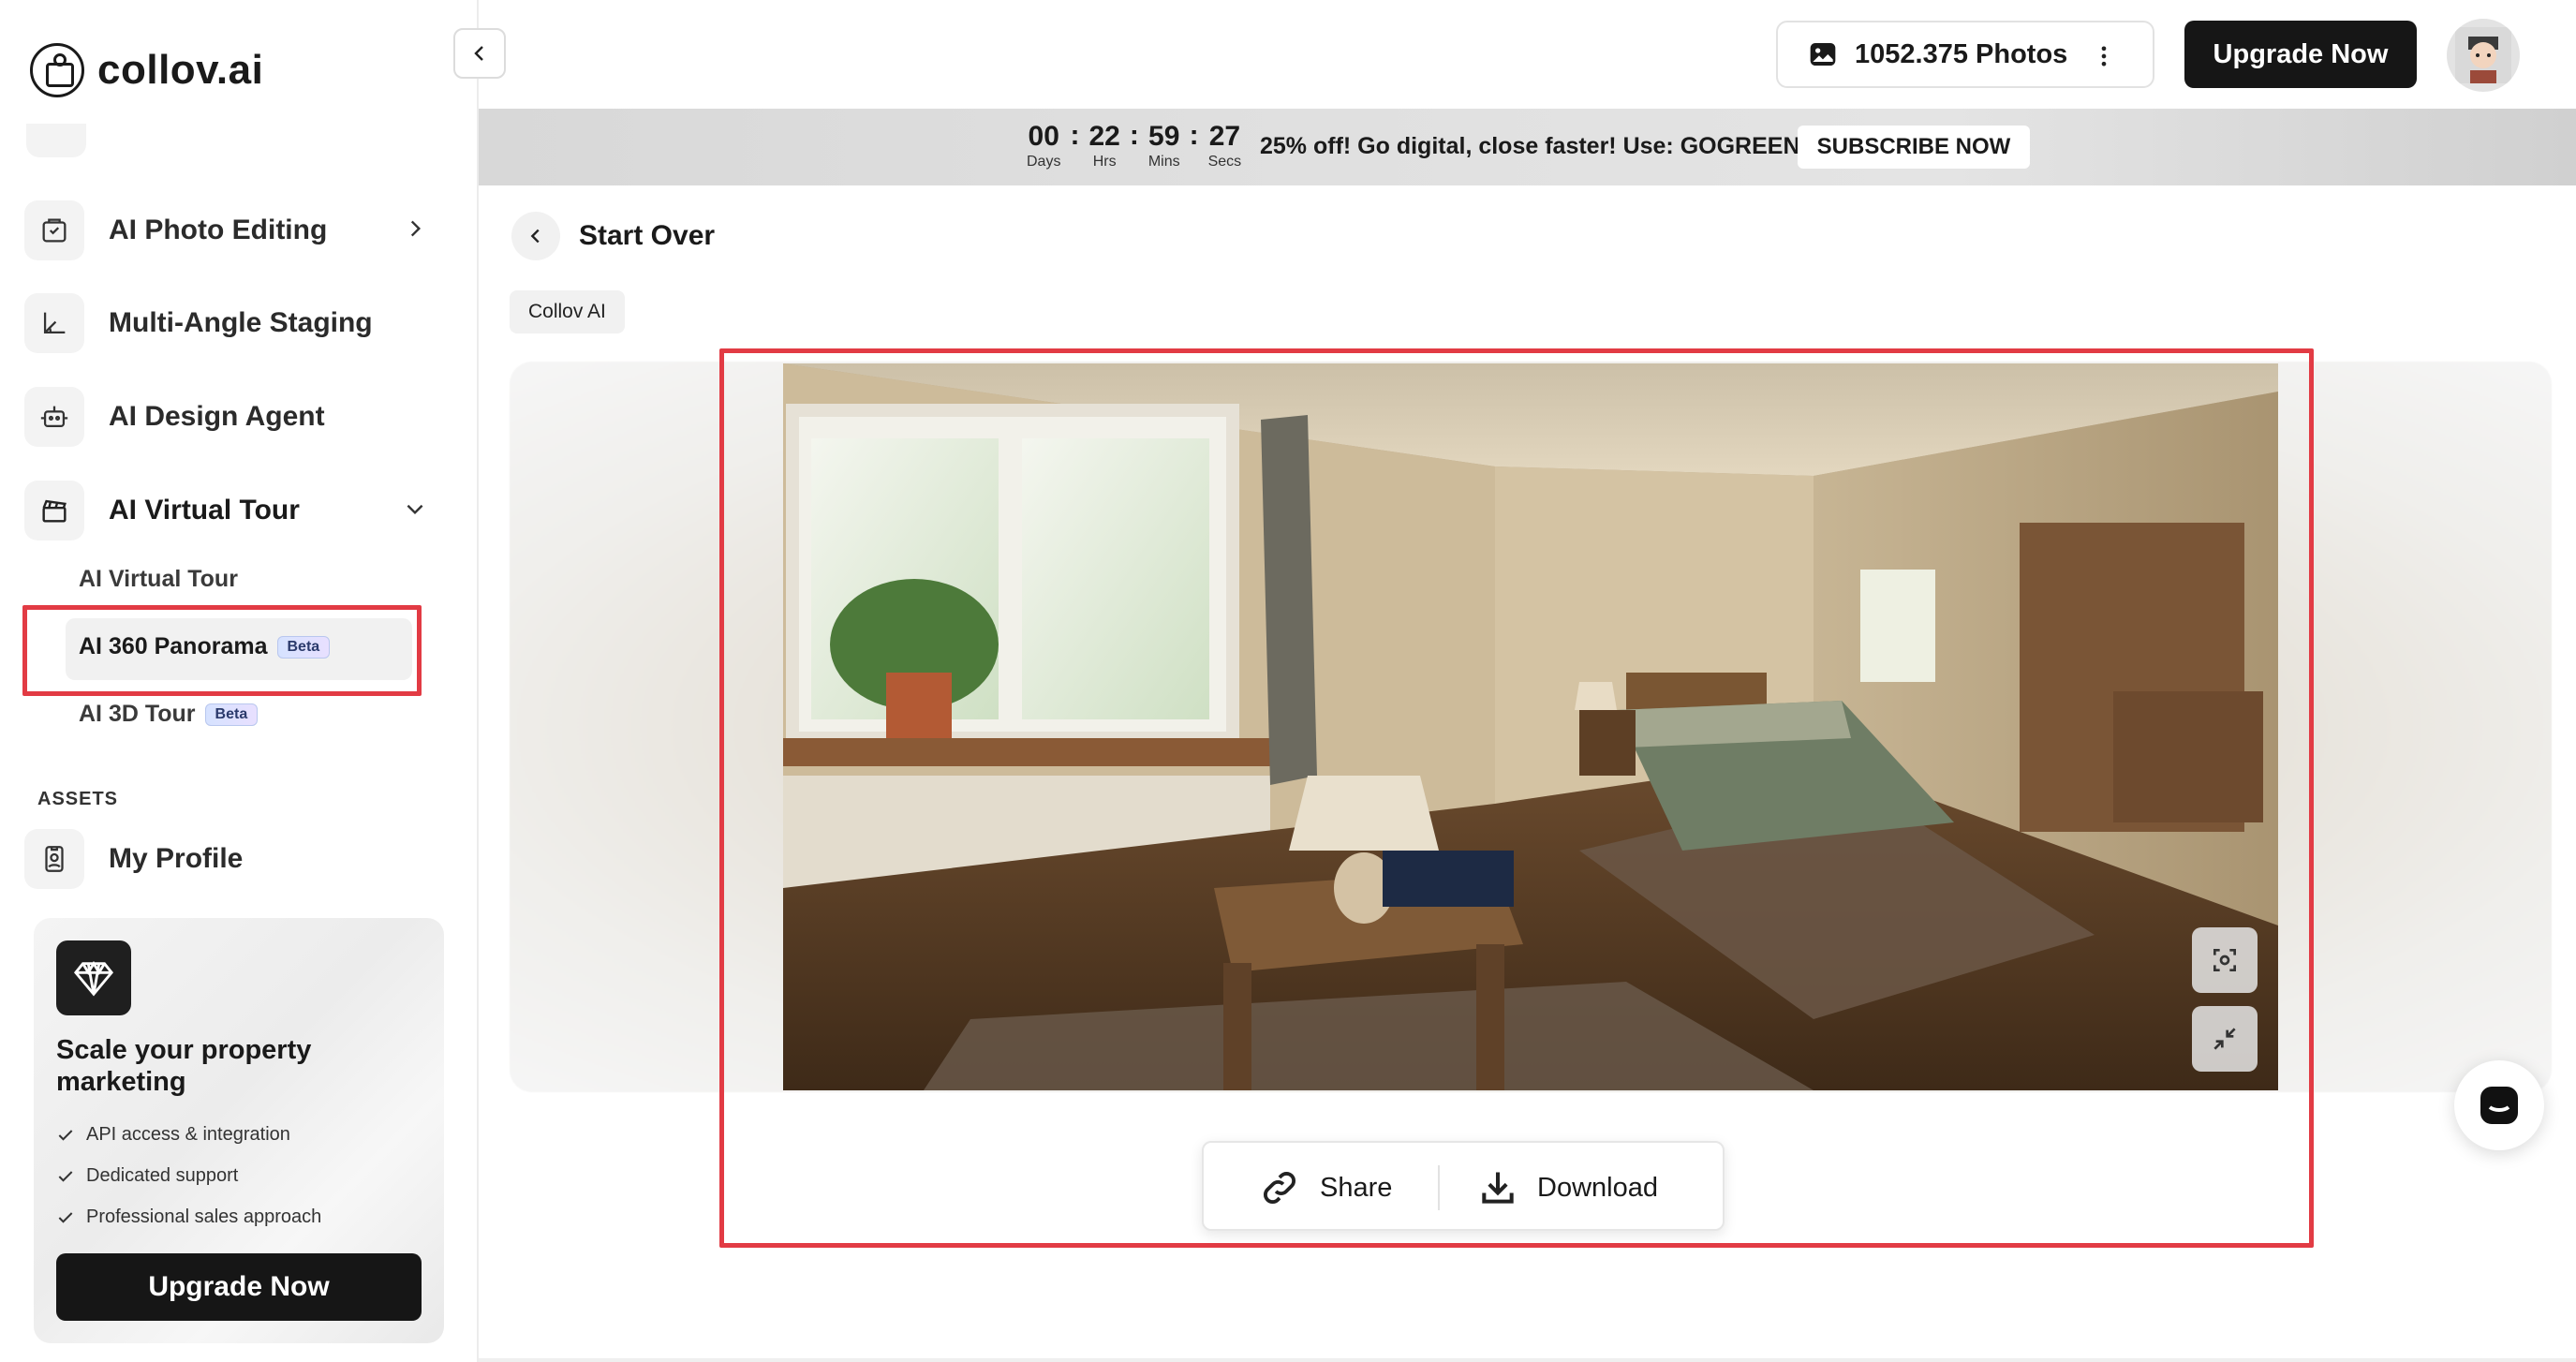 The image size is (2576, 1362). Describe the element at coordinates (137, 714) in the screenshot. I see `subitem-label: AI 3D Tour` at that location.